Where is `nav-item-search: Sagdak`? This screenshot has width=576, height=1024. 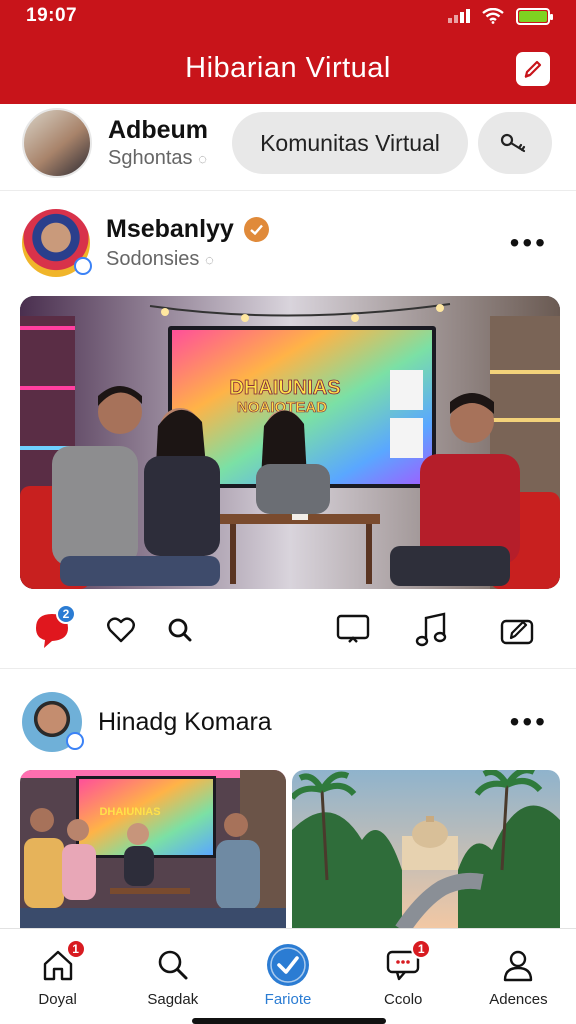 nav-item-search: Sagdak is located at coordinates (172, 976).